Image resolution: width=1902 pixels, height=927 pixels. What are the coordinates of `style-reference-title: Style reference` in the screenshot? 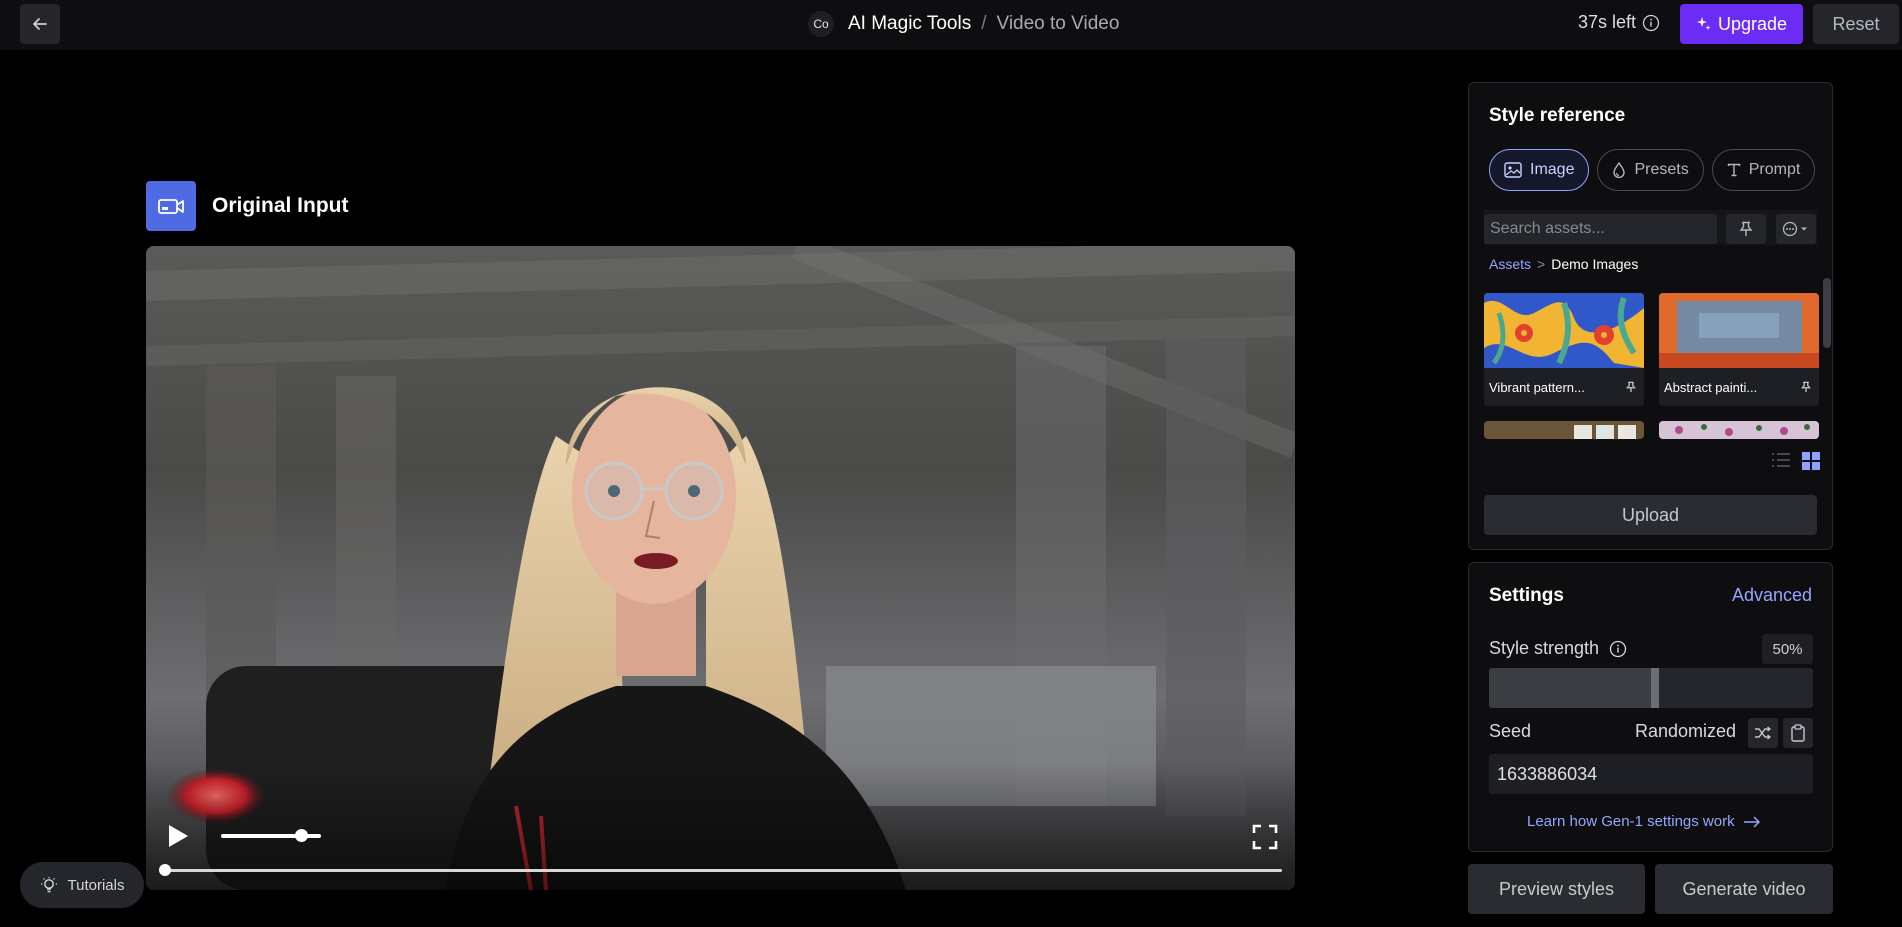 It's located at (1557, 115).